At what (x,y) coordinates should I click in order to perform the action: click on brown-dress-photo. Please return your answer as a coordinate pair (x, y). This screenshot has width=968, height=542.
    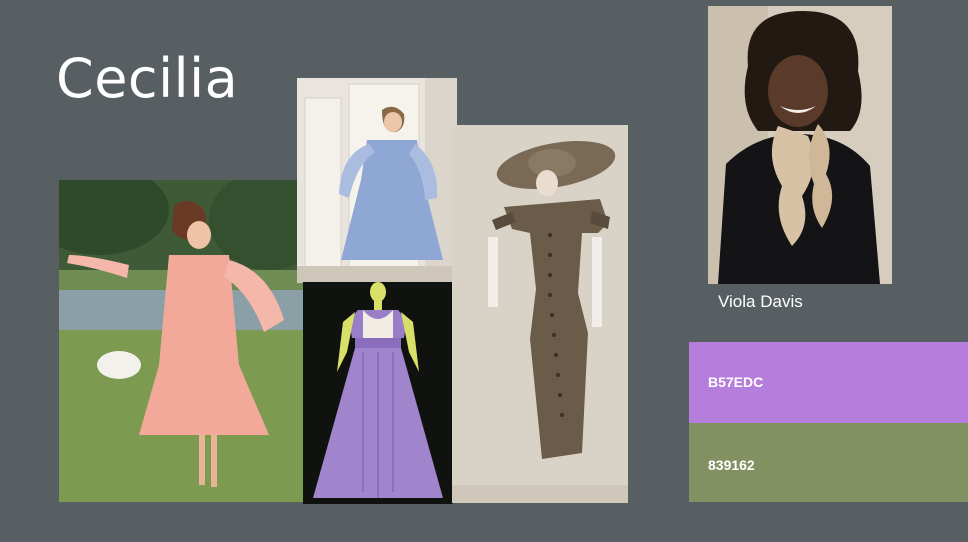
    Looking at the image, I should click on (540, 314).